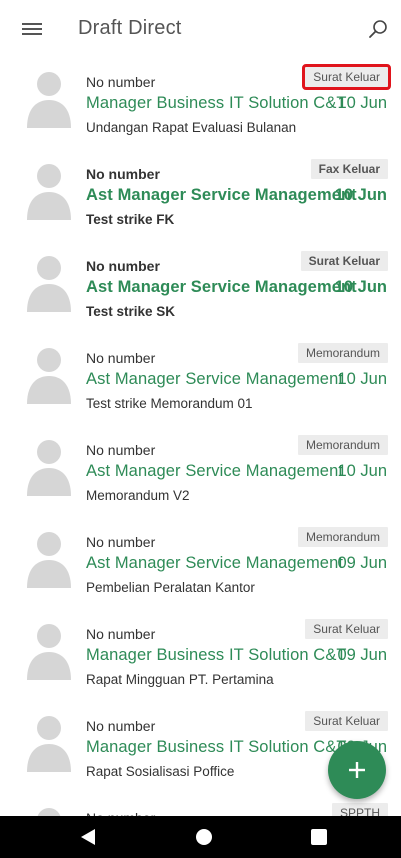  Describe the element at coordinates (32, 29) in the screenshot. I see `hamburger-menu-icon` at that location.